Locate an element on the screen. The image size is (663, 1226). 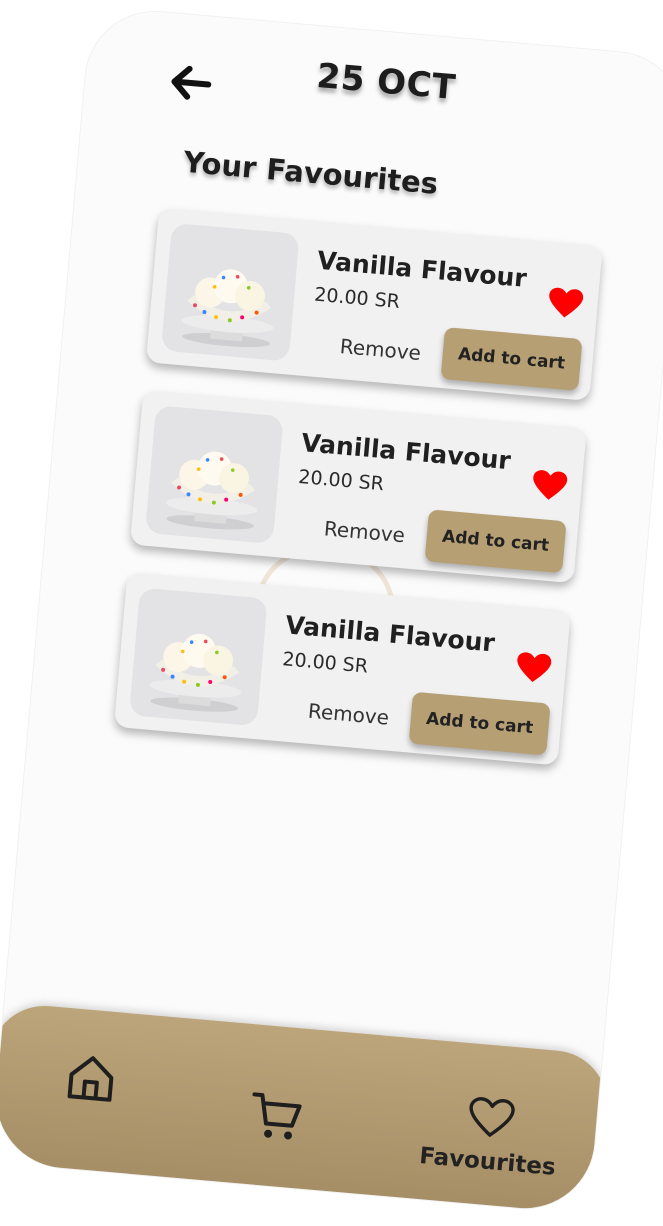
home-icon is located at coordinates (90, 1079).